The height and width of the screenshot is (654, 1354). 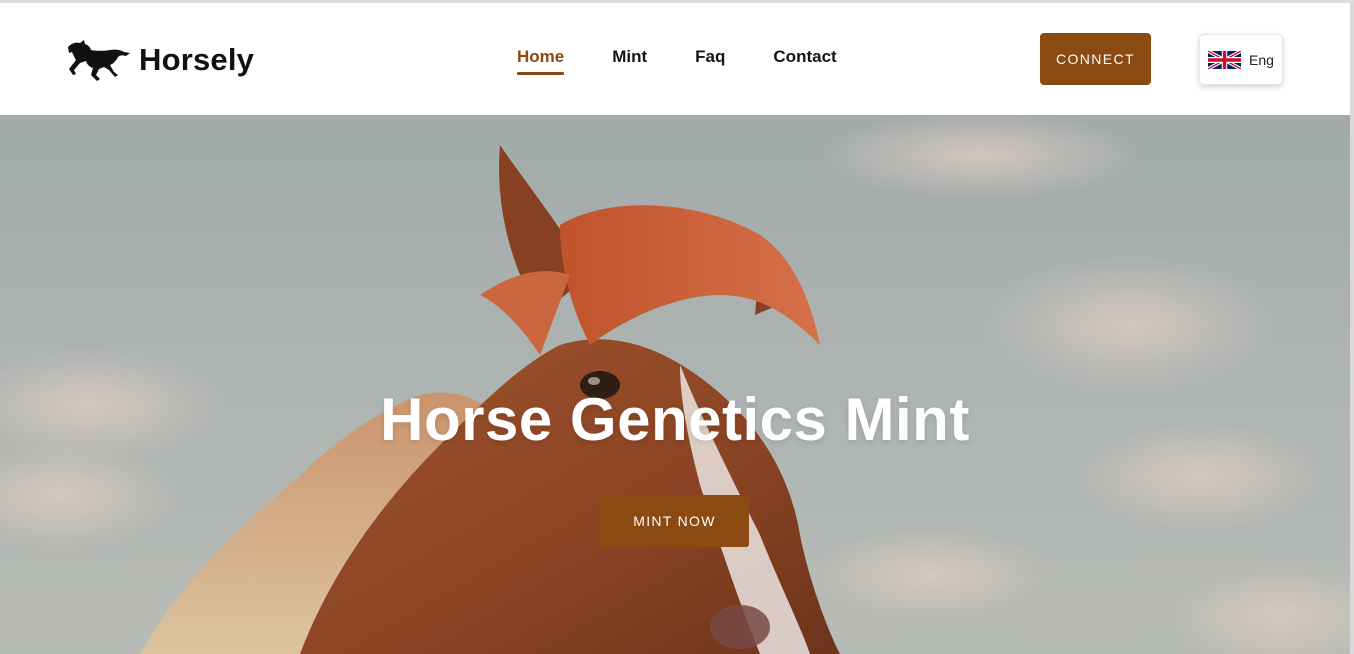 I want to click on page-scrollbar, so click(x=1352, y=328).